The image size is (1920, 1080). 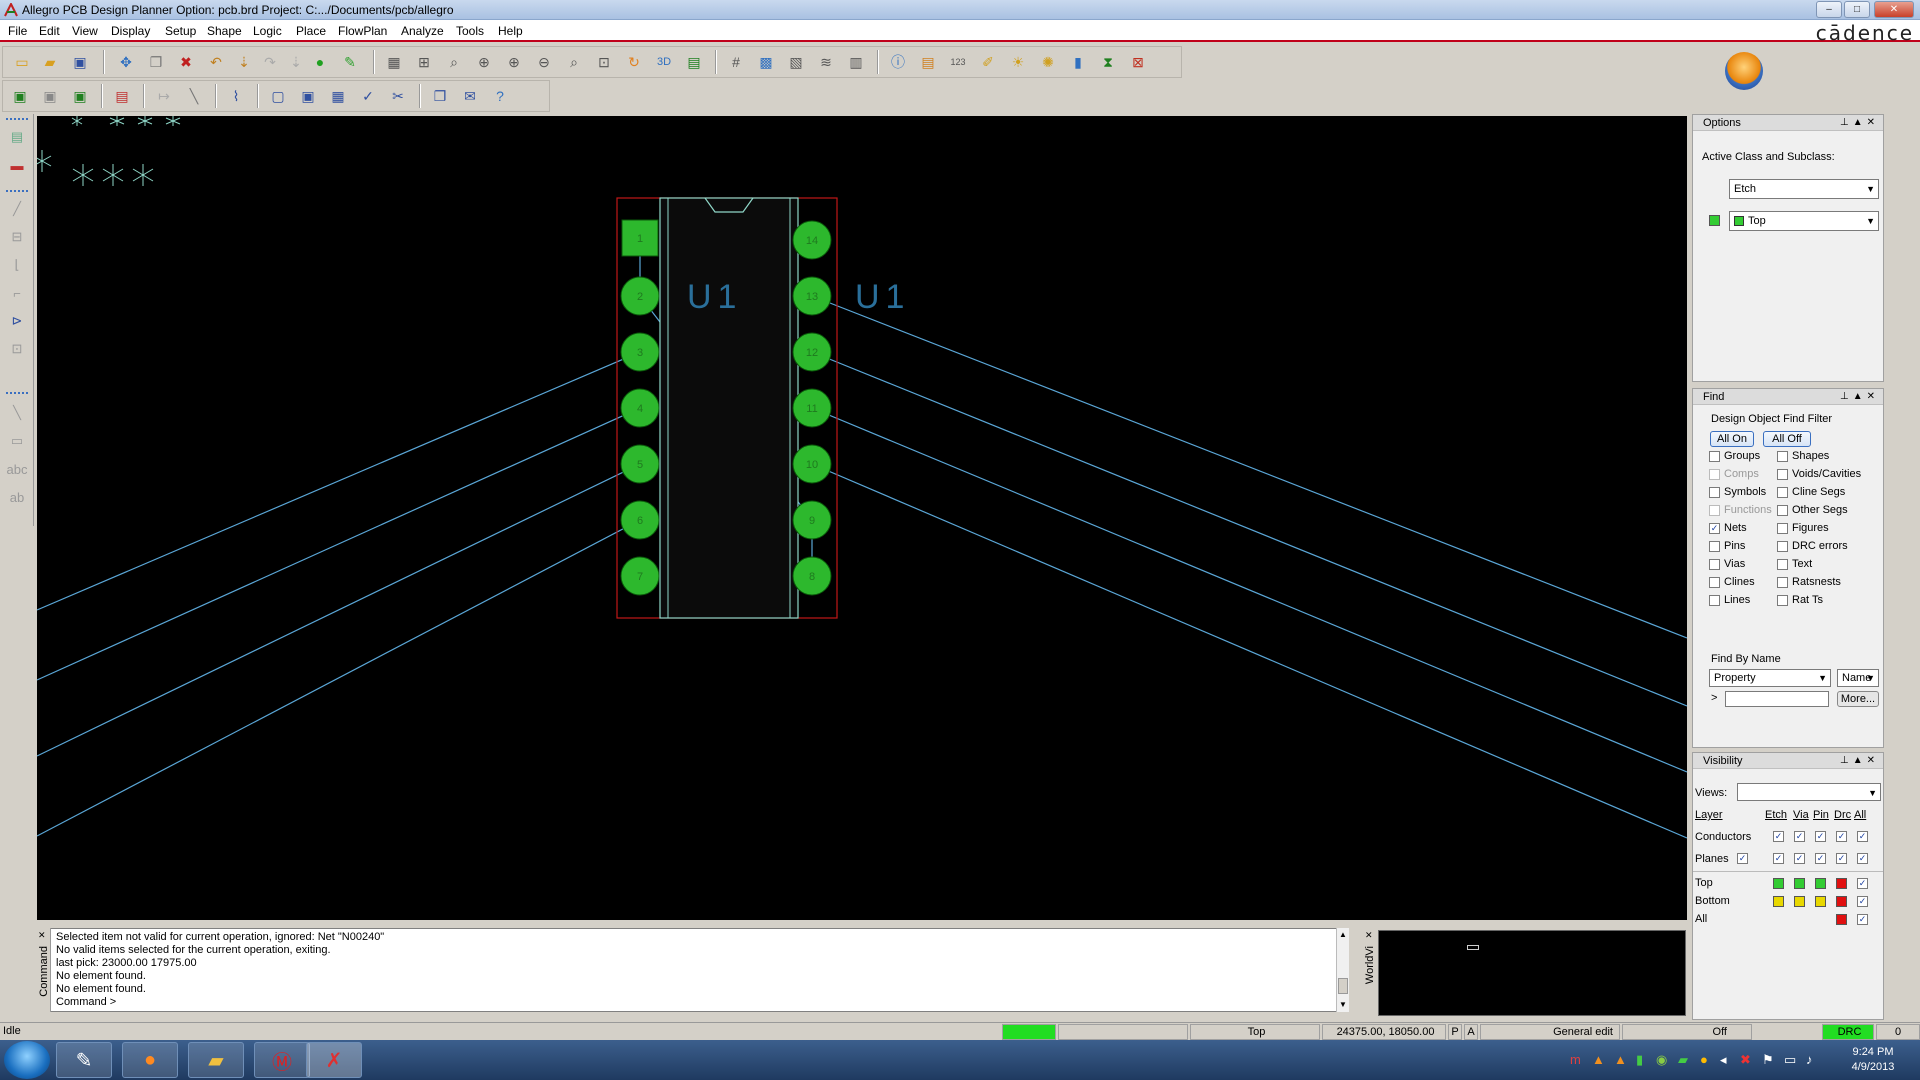 I want to click on menu-help: Help, so click(x=510, y=31).